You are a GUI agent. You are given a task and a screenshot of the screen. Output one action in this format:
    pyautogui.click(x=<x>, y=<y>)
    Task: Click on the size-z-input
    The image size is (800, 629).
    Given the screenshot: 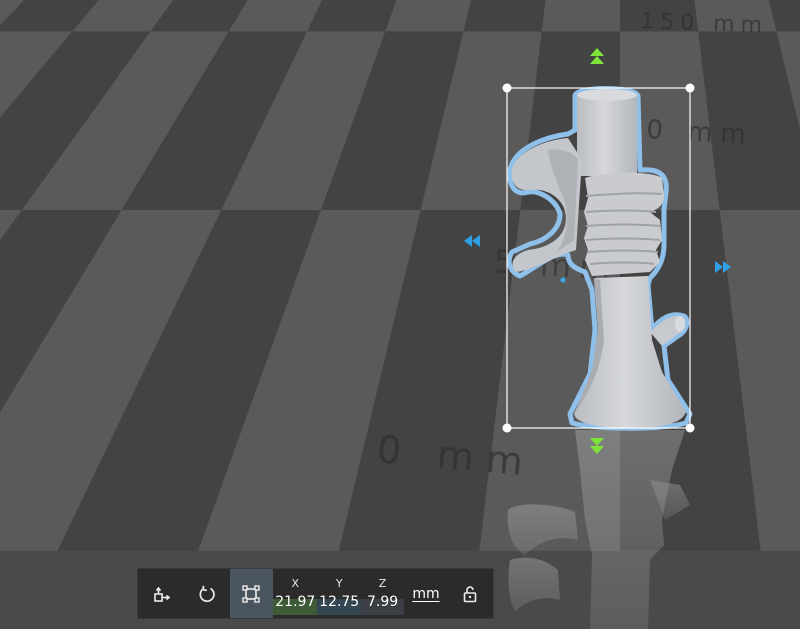 What is the action you would take?
    pyautogui.click(x=382, y=601)
    